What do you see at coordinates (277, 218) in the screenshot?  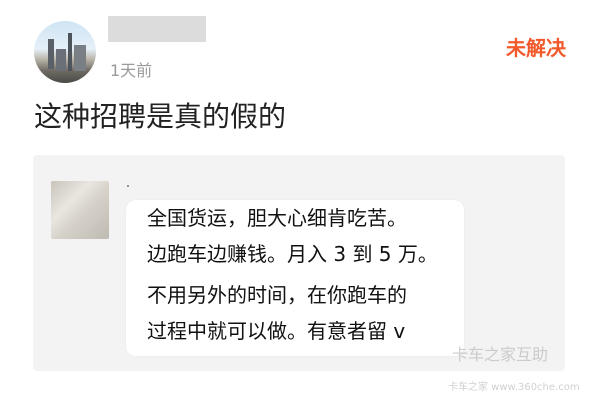 I see `message-line-1: 全国货运，胆大心细肯吃苦。` at bounding box center [277, 218].